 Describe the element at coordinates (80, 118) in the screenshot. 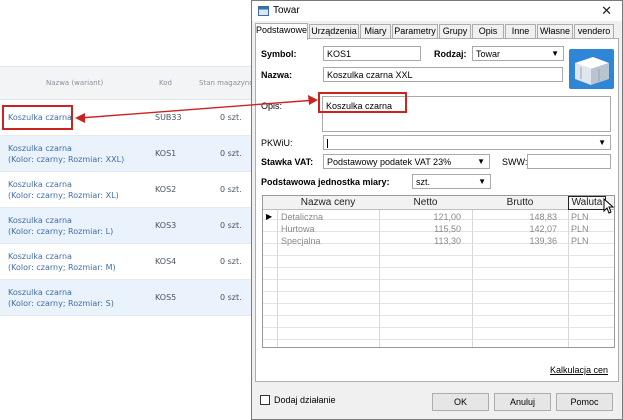

I see `annotation-arrowhead-left` at that location.